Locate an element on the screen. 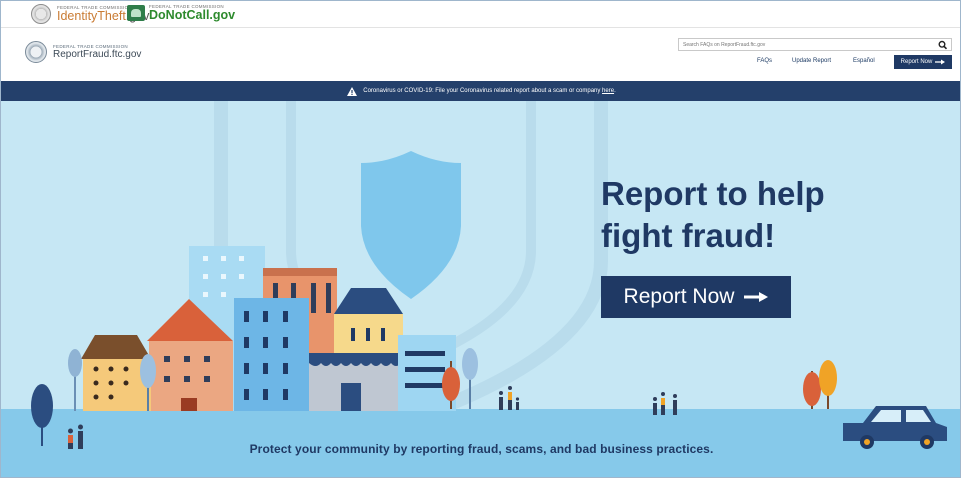 The width and height of the screenshot is (961, 478). hero-title-line1: Report to help is located at coordinates (713, 193).